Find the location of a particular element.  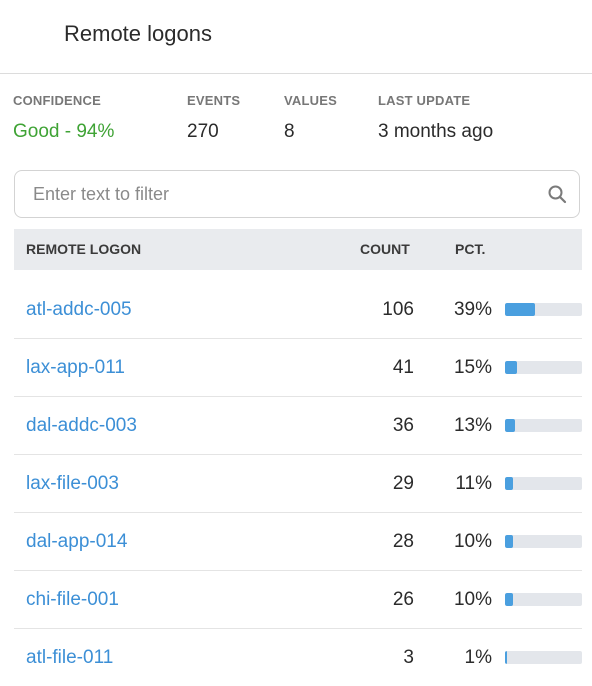

pct-value: 13% is located at coordinates (472, 425).